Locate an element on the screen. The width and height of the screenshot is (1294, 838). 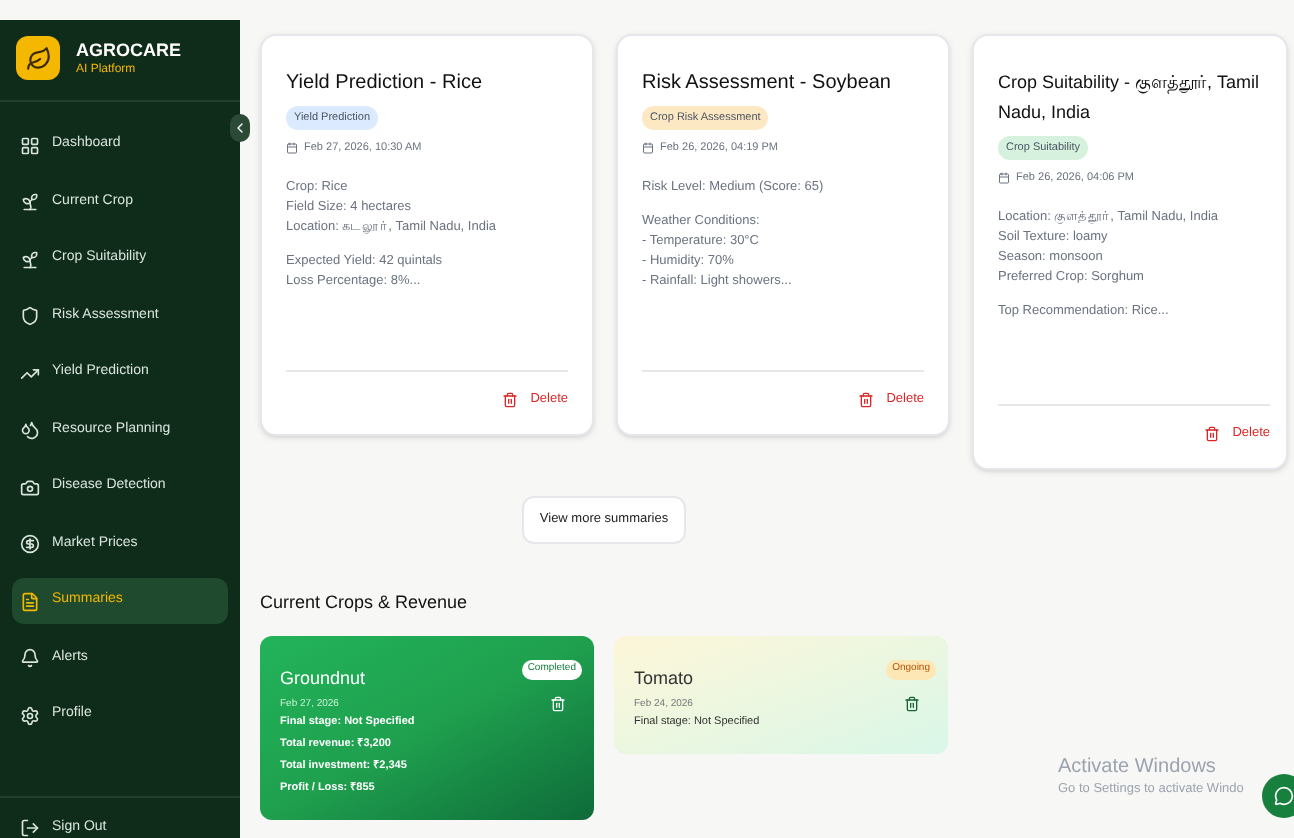
bell-icon is located at coordinates (30, 658).